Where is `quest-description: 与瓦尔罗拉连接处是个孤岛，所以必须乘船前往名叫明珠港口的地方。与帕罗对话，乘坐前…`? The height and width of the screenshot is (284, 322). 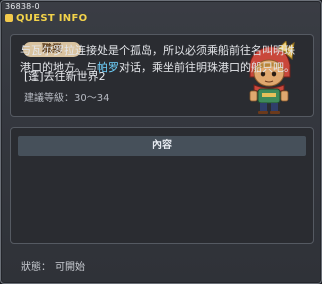 quest-description: 与瓦尔罗拉连接处是个孤岛，所以必须乘船前往名叫明珠港口的地方。与帕罗对话，乘坐前… is located at coordinates (158, 59).